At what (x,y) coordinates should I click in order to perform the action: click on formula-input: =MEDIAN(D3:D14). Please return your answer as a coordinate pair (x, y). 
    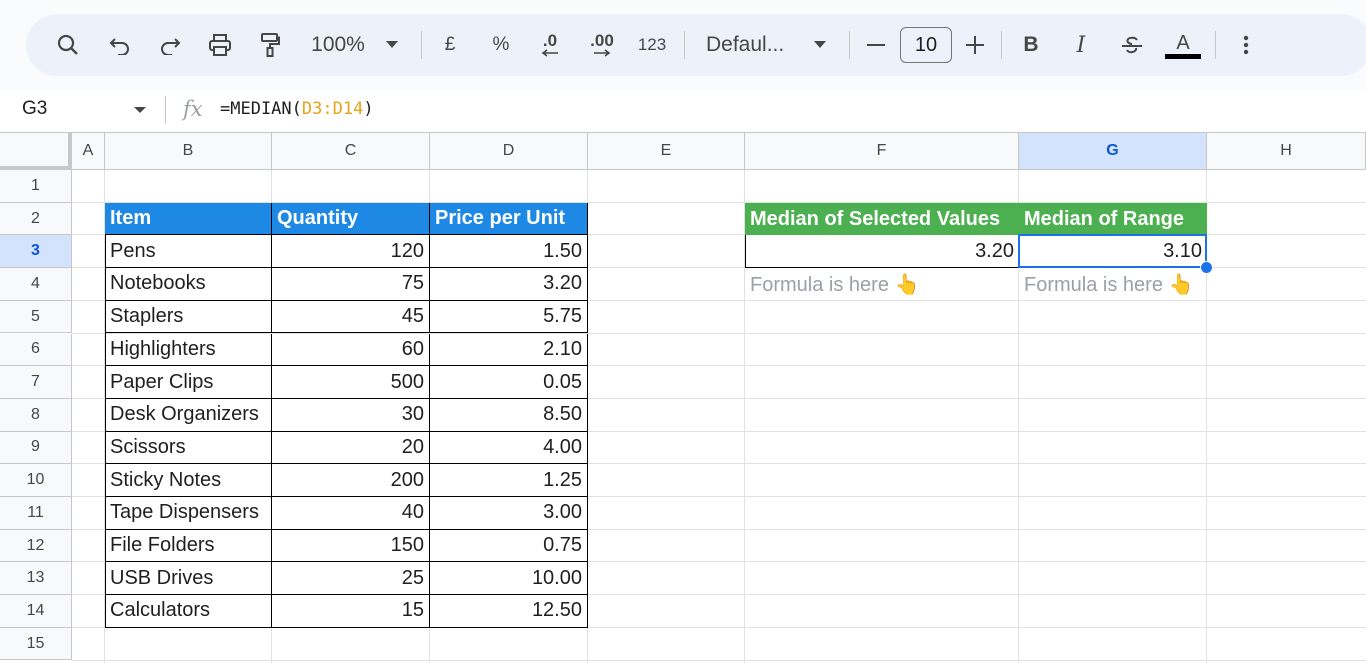
    Looking at the image, I should click on (297, 109).